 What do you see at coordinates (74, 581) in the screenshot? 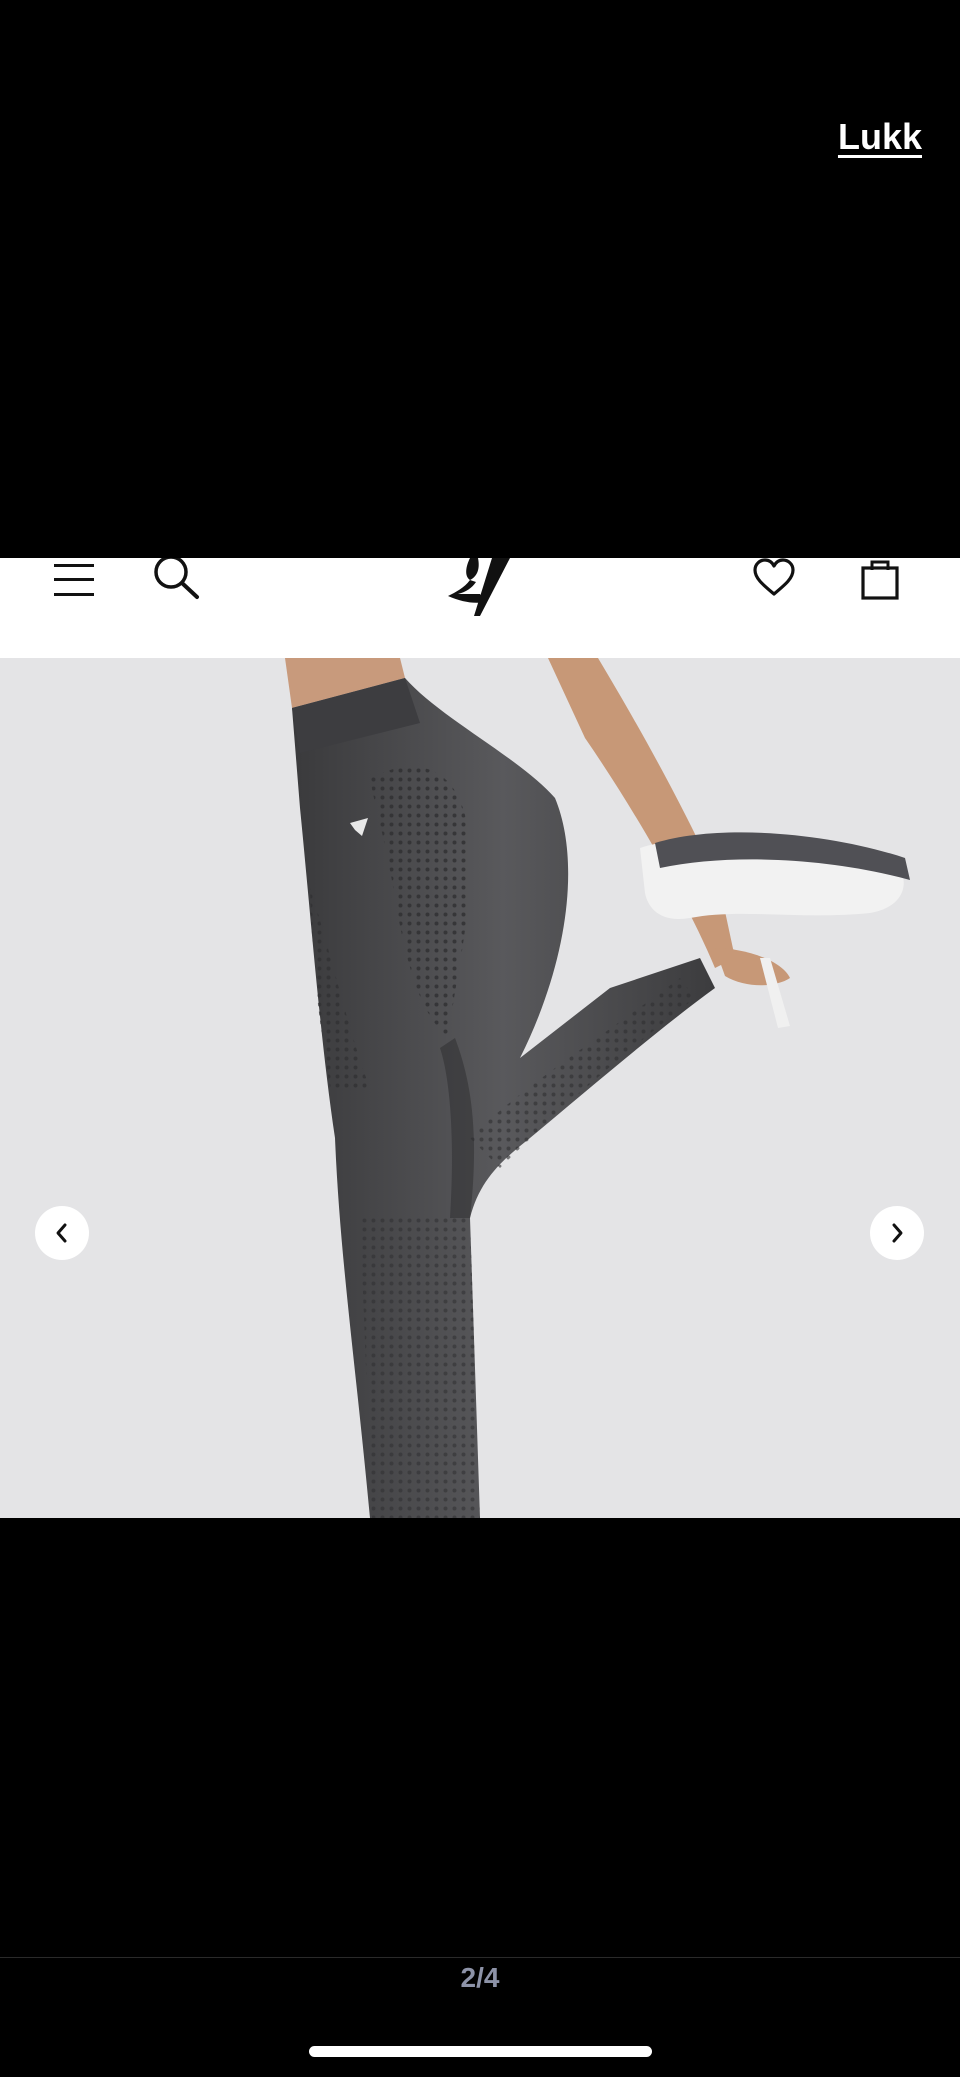
I see `menu-icon` at bounding box center [74, 581].